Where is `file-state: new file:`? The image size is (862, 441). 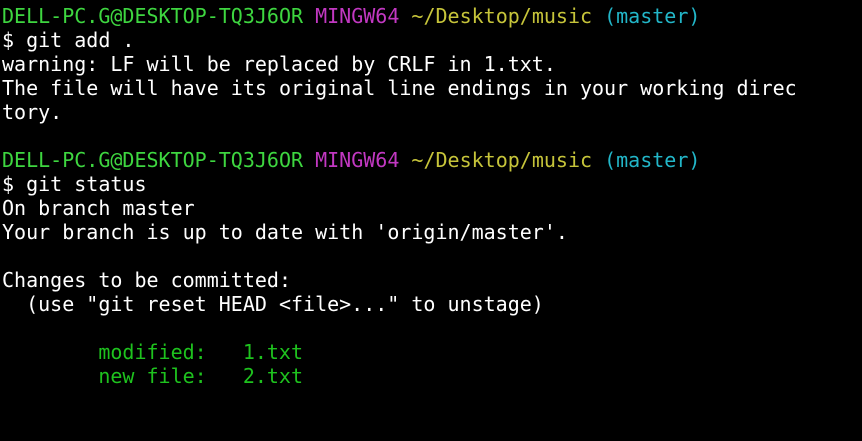 file-state: new file: is located at coordinates (152, 376).